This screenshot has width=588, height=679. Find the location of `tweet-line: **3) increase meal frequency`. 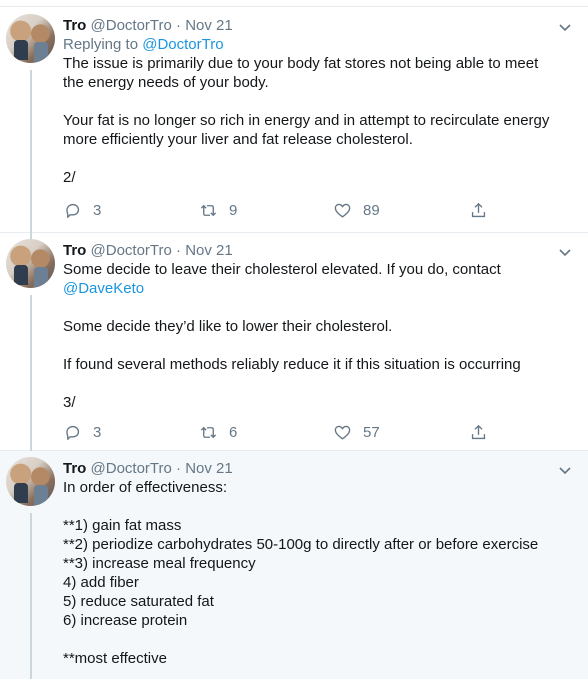

tweet-line: **3) increase meal frequency is located at coordinates (159, 563).